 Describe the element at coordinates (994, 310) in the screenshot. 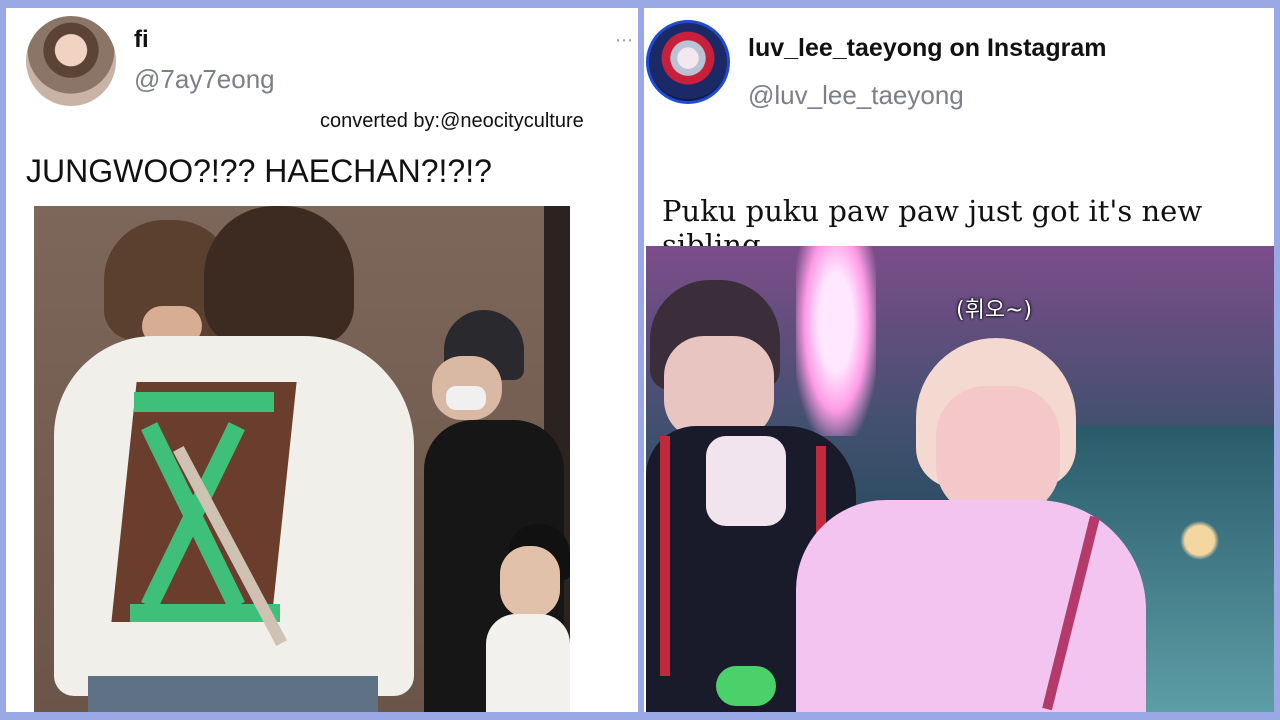

I see `video-caption: (휘오~)` at that location.